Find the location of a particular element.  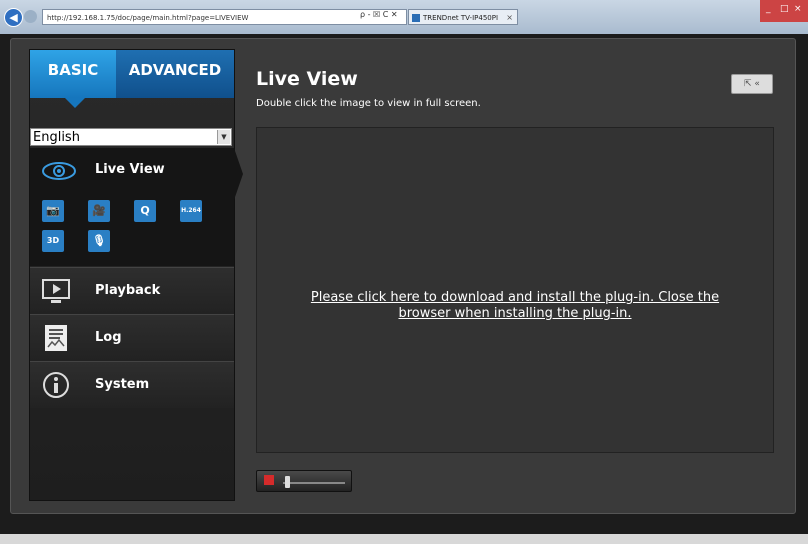

volume-track is located at coordinates (314, 483).